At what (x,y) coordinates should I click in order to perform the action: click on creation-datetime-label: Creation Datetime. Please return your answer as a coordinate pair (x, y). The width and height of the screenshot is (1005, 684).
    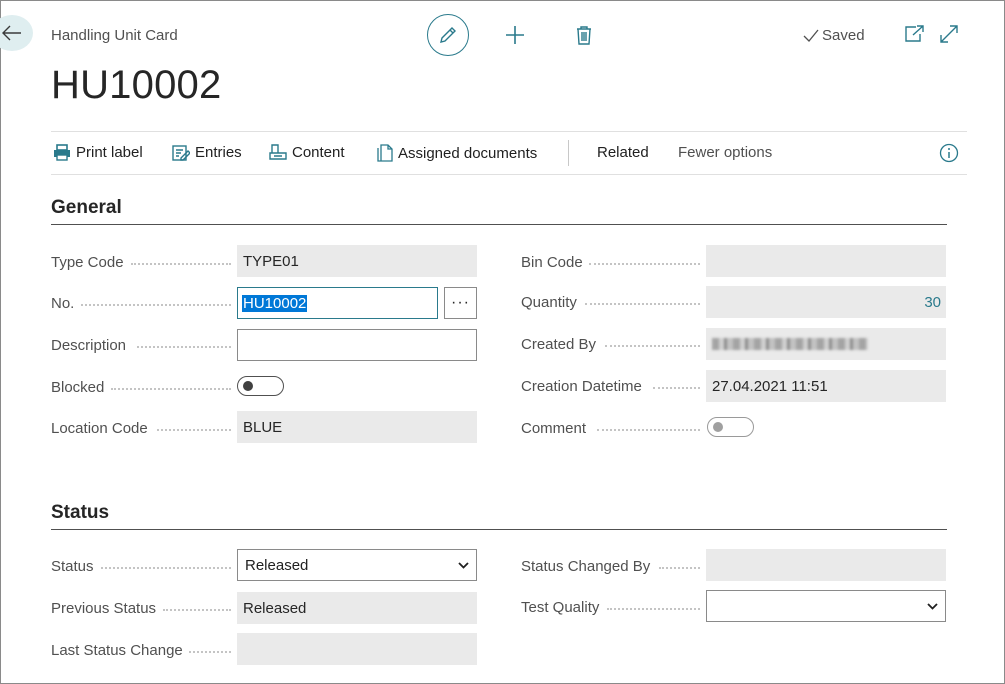
    Looking at the image, I should click on (581, 386).